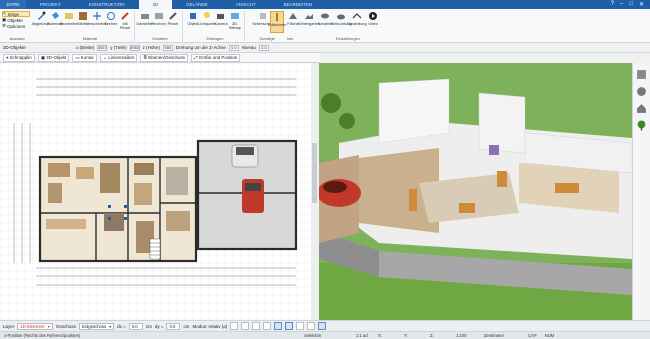 The height and width of the screenshot is (339, 650). Describe the element at coordinates (14, 47) in the screenshot. I see `object-type-label: 3D-Objekte` at that location.